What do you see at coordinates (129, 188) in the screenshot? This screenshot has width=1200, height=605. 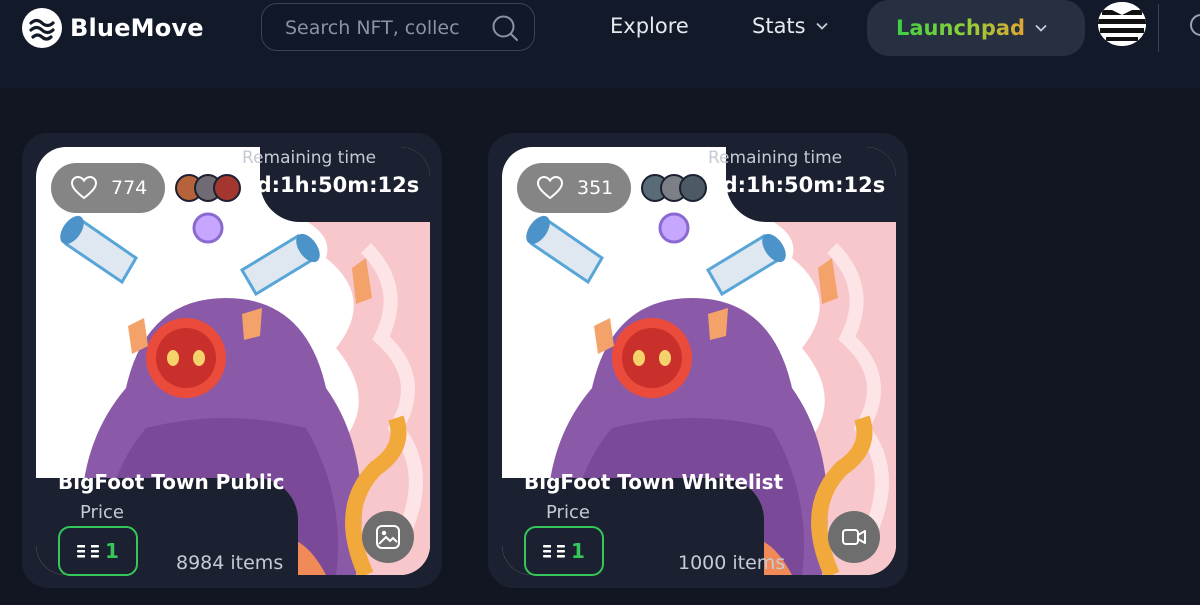 I see `like-count: 774` at bounding box center [129, 188].